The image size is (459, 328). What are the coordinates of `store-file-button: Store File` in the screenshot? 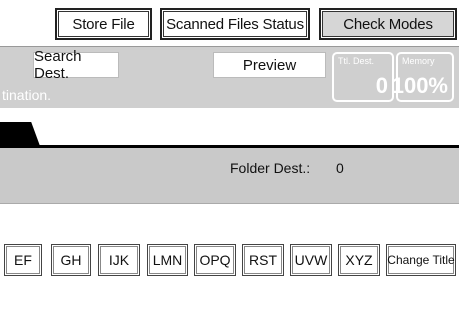 It's located at (103, 24).